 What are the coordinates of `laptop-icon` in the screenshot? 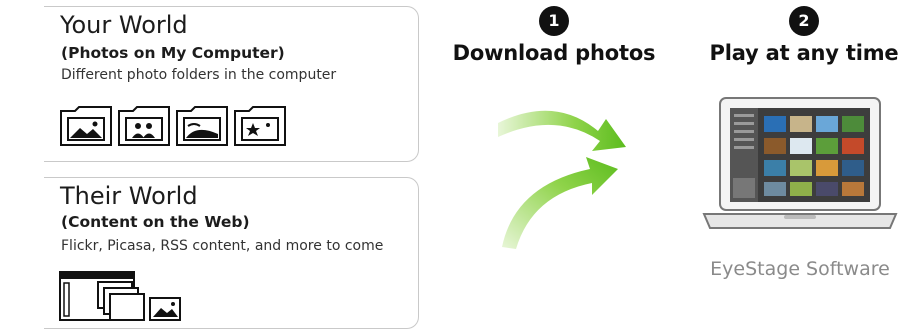 It's located at (800, 163).